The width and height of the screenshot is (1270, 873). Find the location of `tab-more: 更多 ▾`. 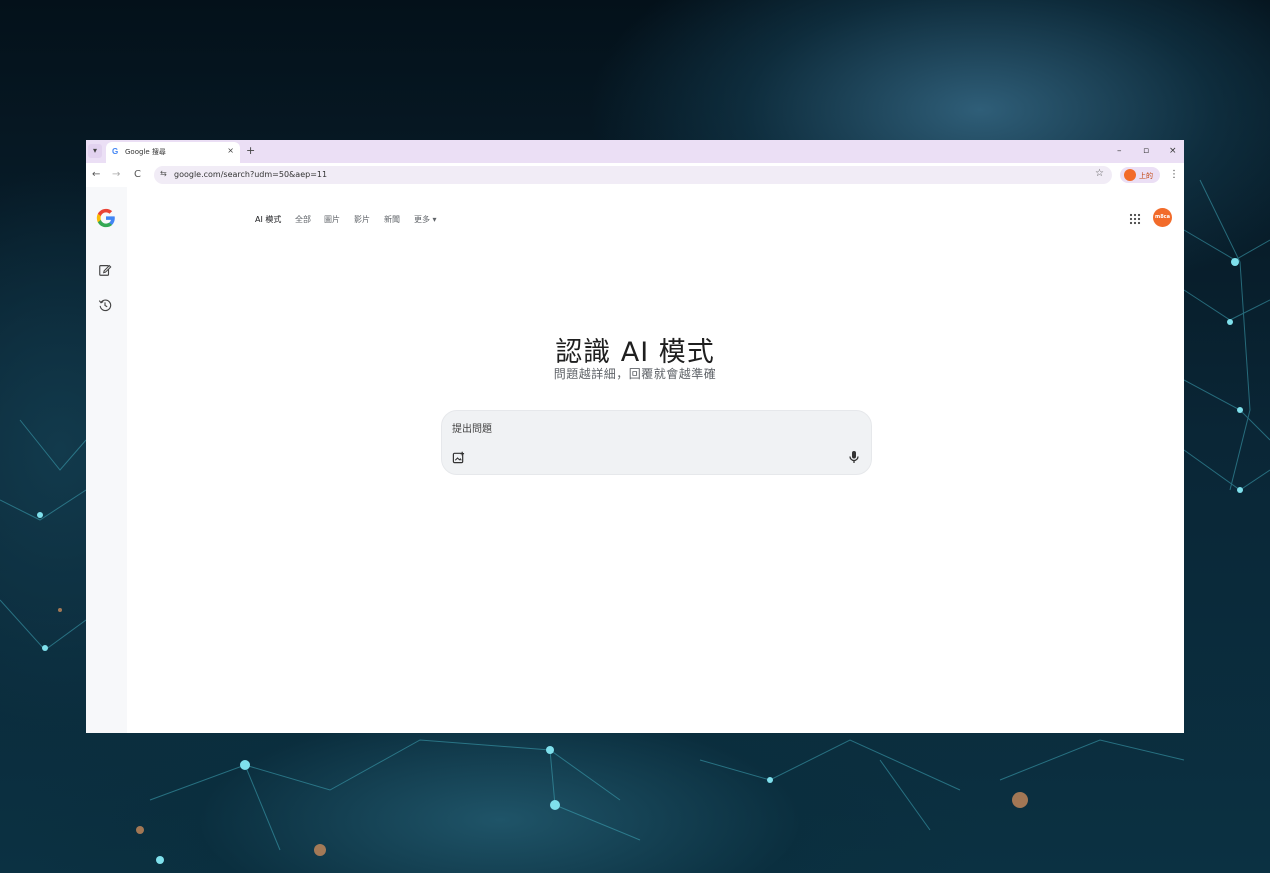

tab-more: 更多 ▾ is located at coordinates (425, 219).